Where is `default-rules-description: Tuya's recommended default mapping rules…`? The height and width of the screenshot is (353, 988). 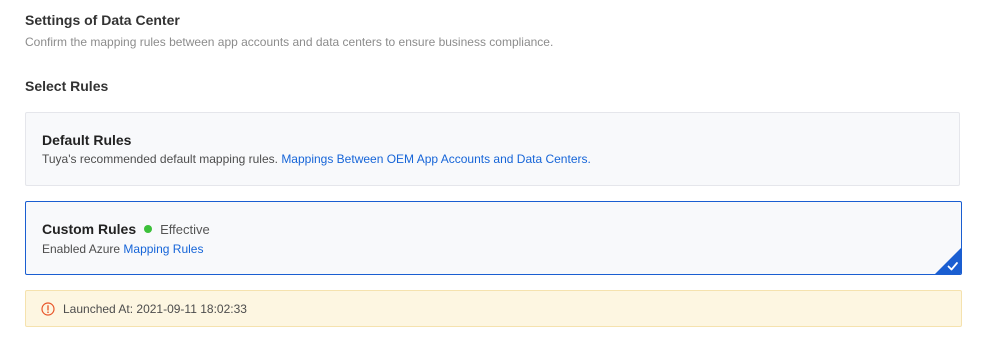
default-rules-description: Tuya's recommended default mapping rules… is located at coordinates (316, 159).